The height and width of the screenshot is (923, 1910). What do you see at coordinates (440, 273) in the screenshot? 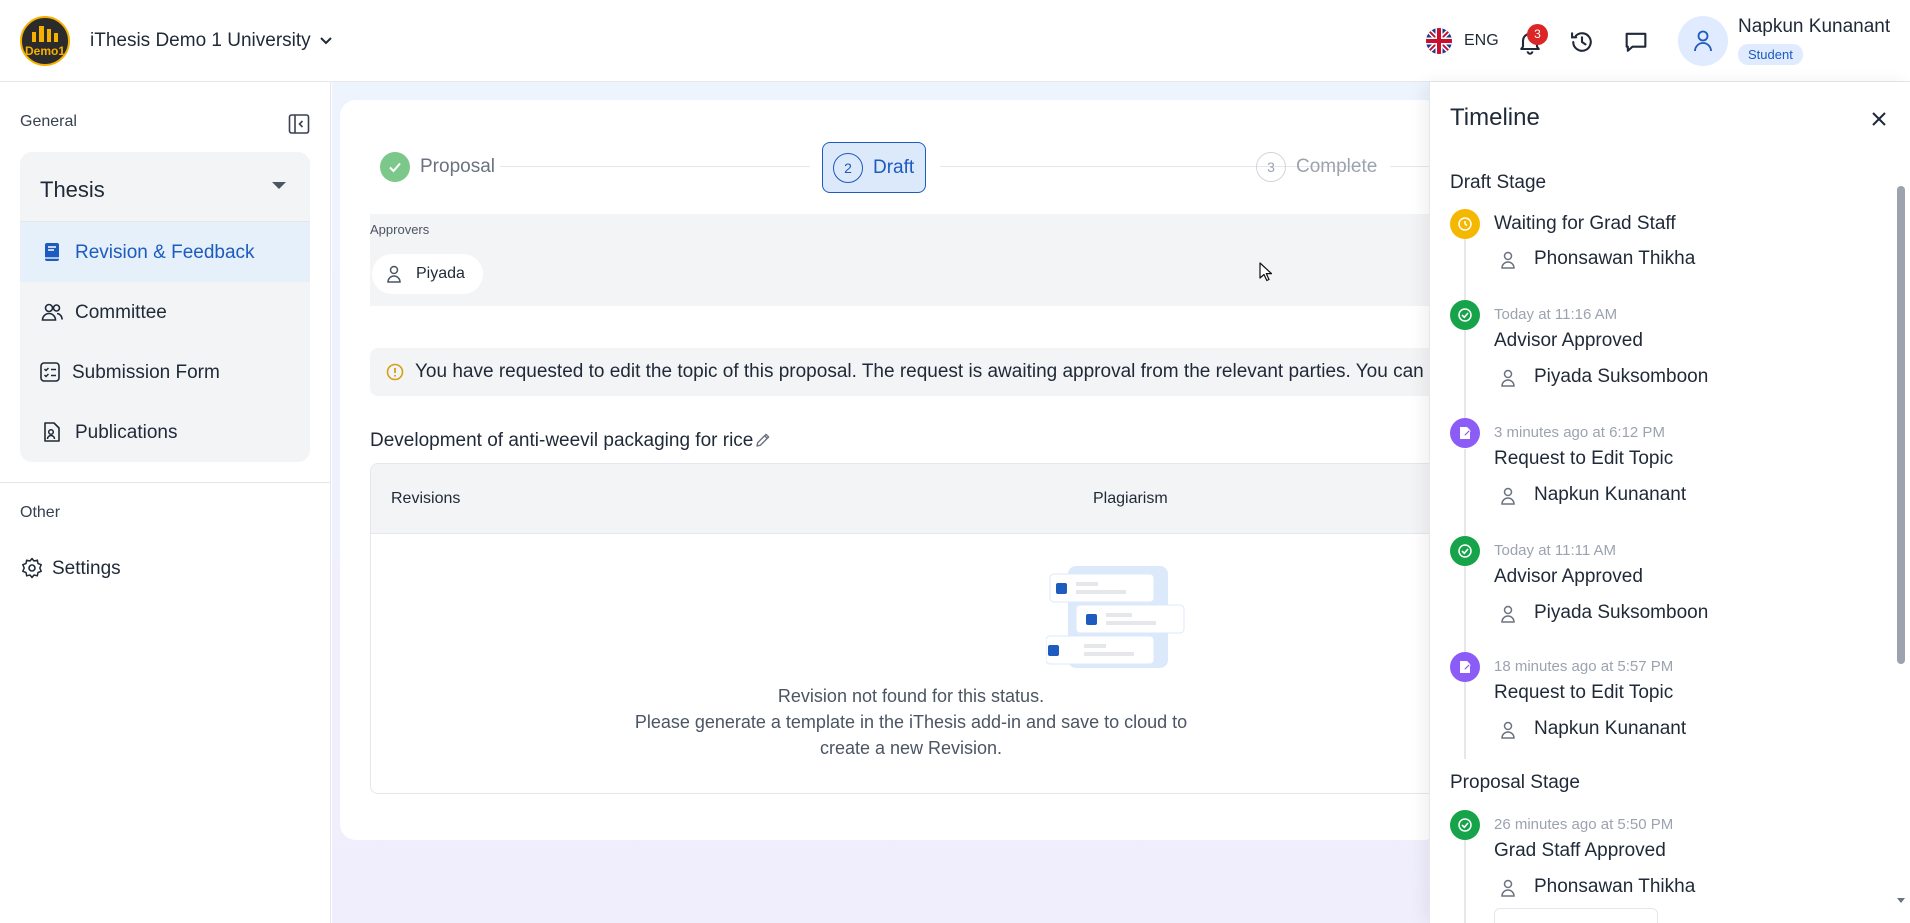
I see `approver-name: Piyada` at bounding box center [440, 273].